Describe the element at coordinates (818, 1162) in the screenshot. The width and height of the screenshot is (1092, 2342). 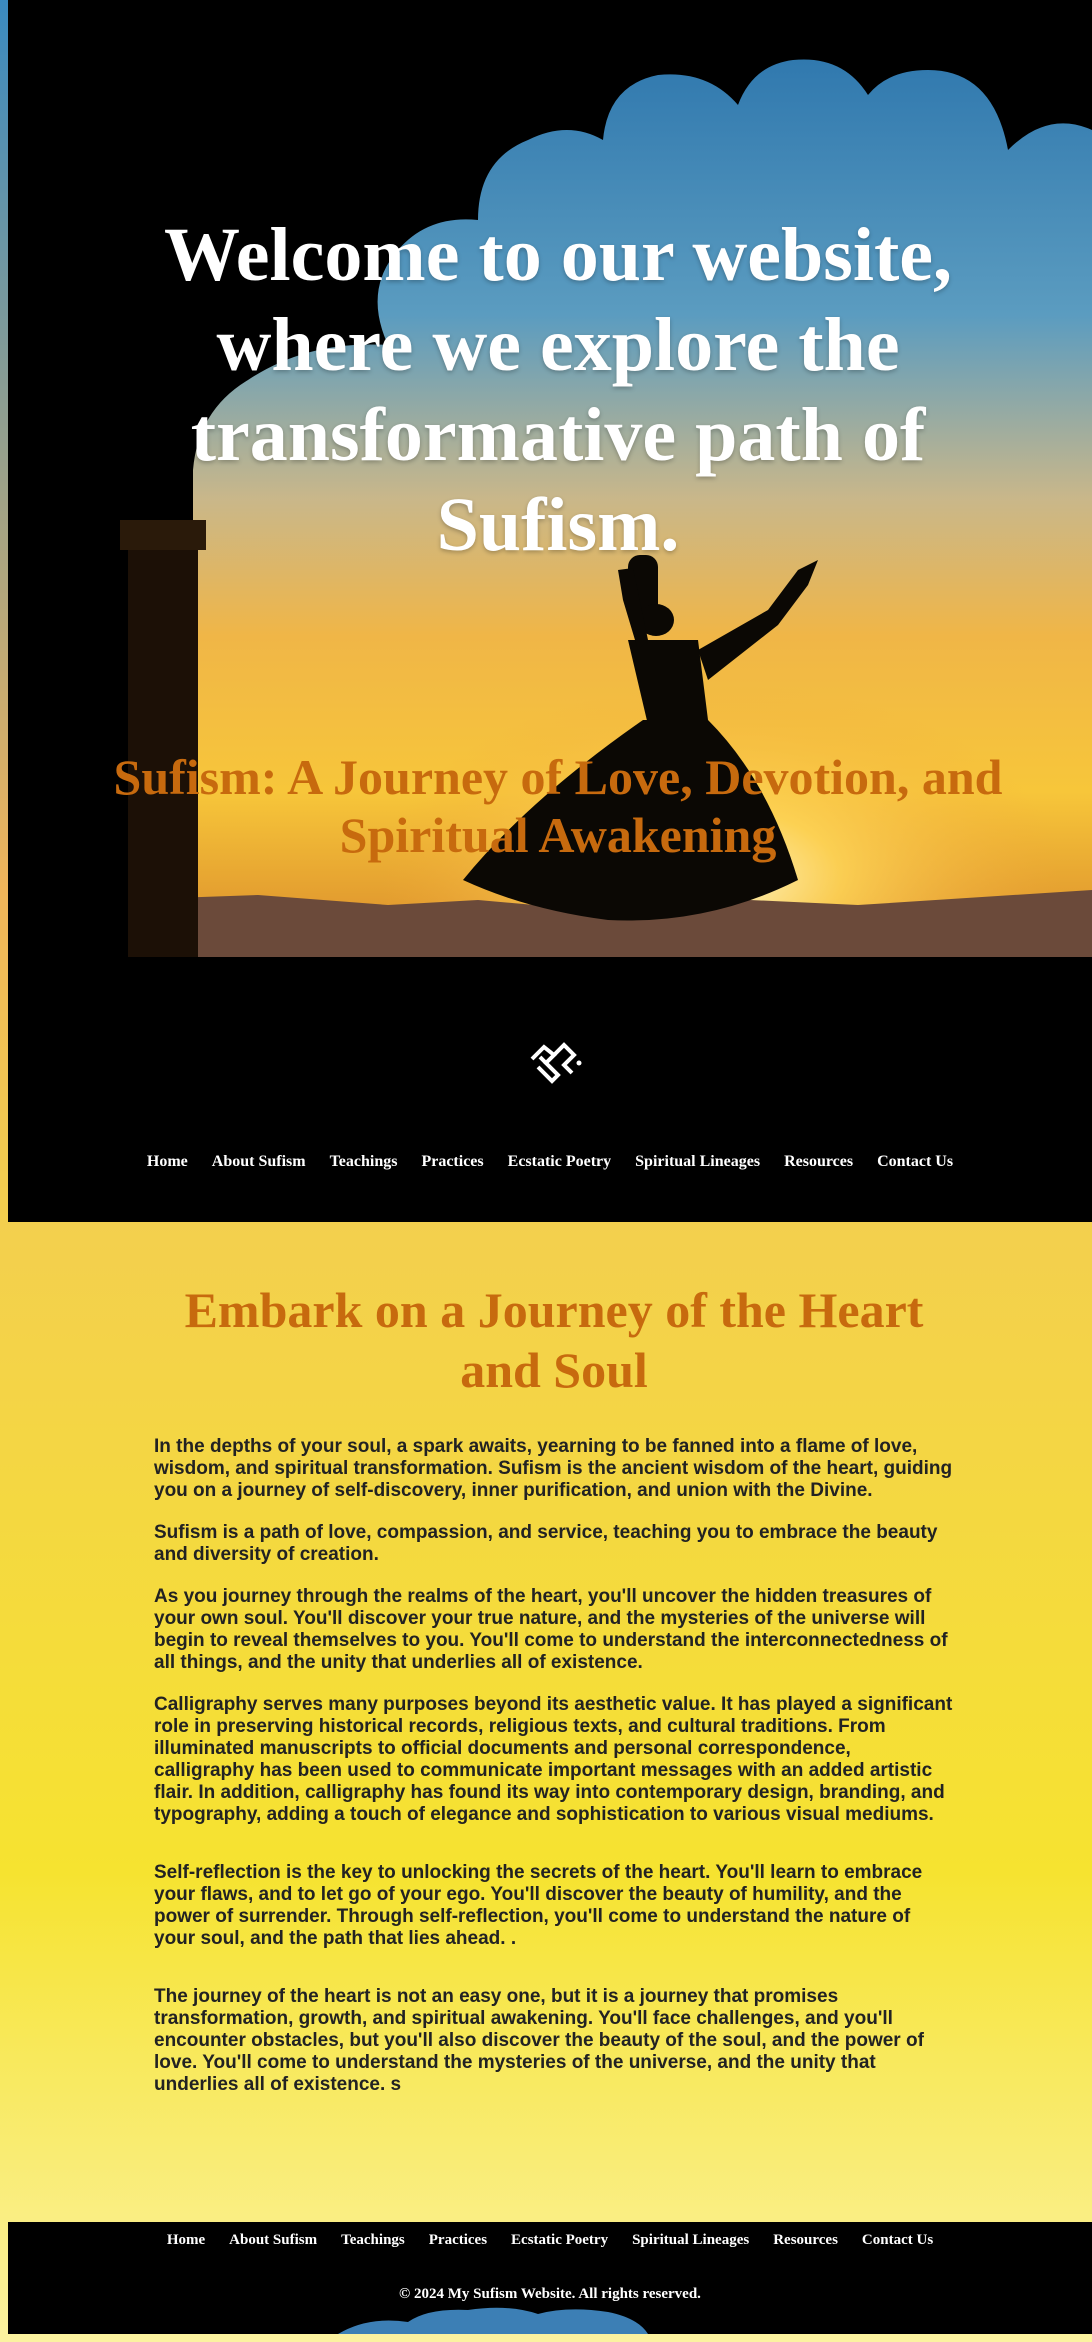
I see `nav-resources: Resources` at that location.